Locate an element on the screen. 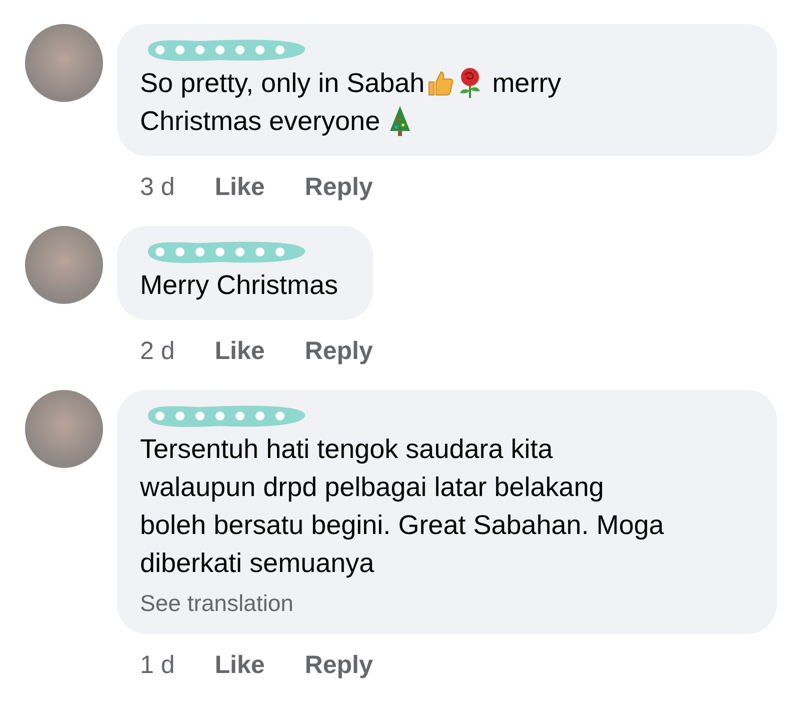 The height and width of the screenshot is (717, 800). comment-time: 3 d is located at coordinates (157, 187).